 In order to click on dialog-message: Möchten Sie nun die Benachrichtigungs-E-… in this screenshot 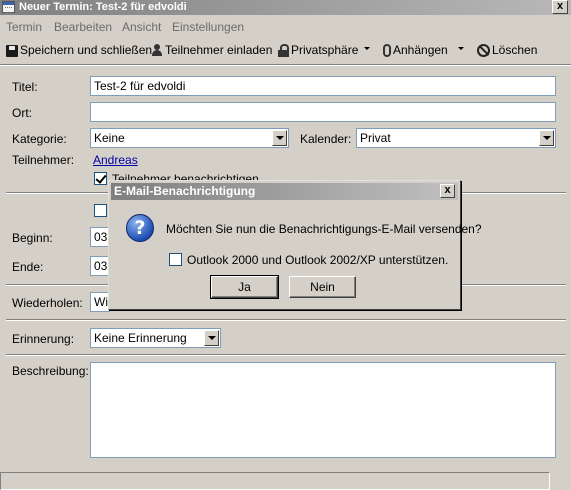, I will do `click(324, 229)`.